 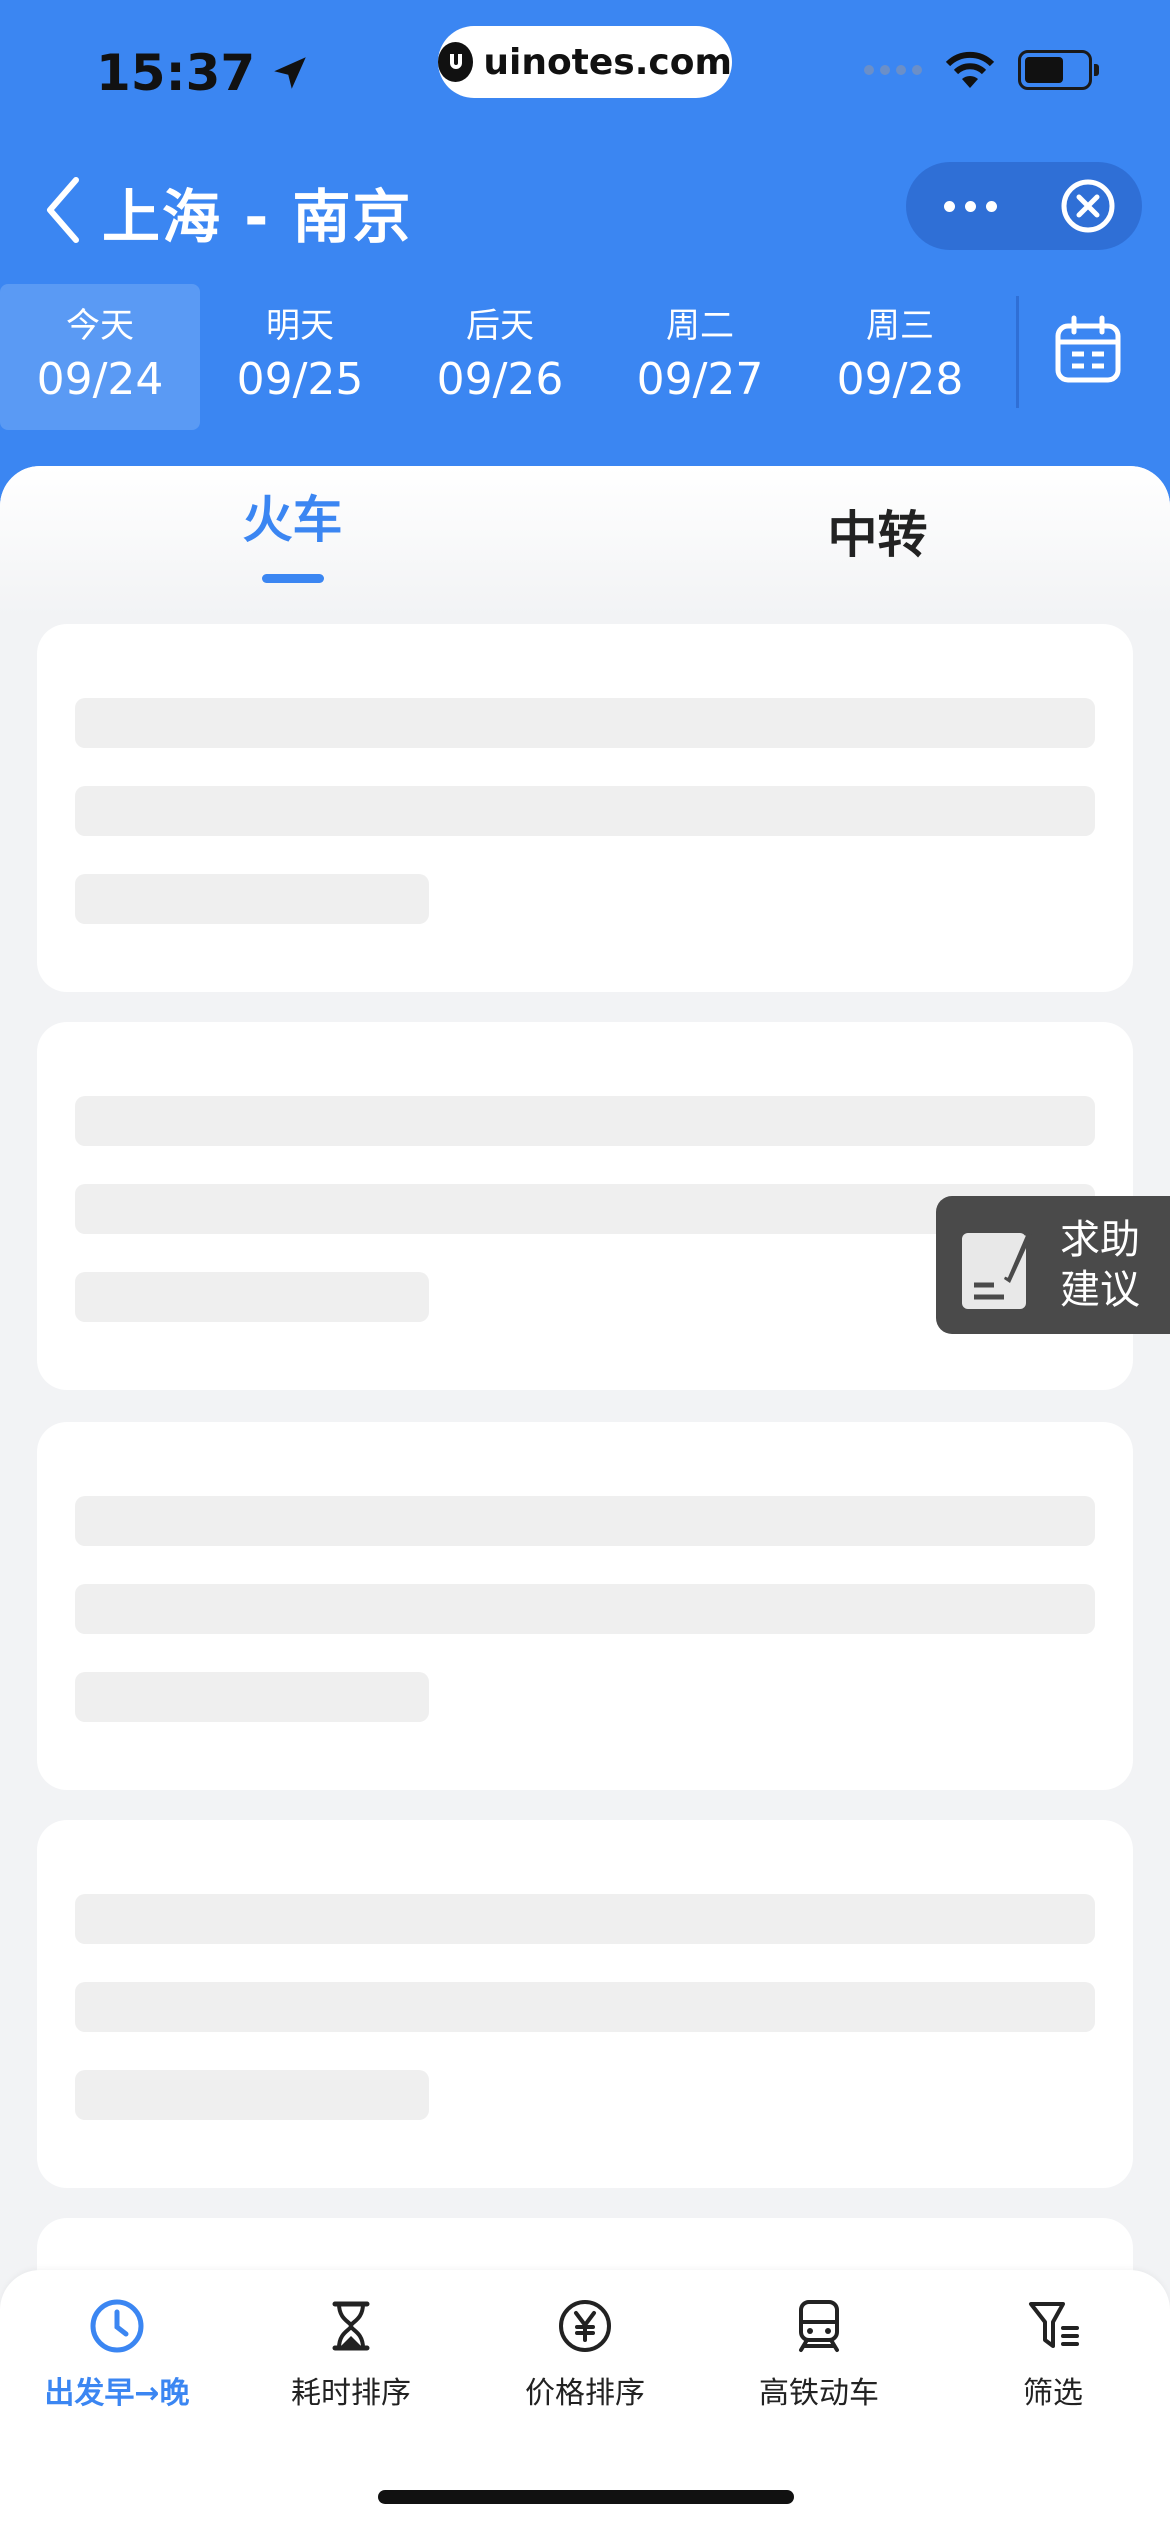 I want to click on filter-icon, so click(x=1054, y=2325).